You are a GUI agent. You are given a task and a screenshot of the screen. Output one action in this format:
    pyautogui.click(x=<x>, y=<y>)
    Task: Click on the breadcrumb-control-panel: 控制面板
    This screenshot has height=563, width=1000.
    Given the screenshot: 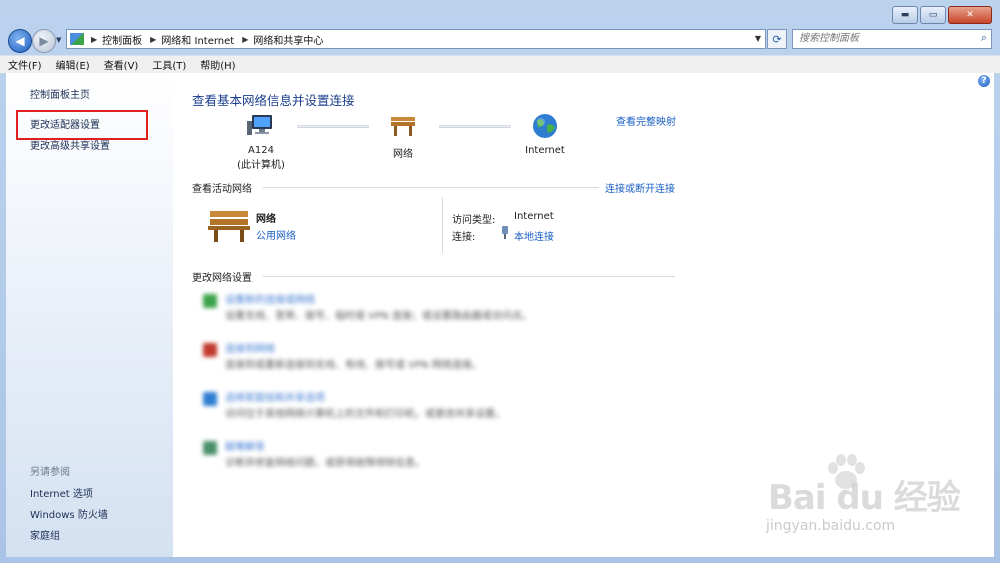 What is the action you would take?
    pyautogui.click(x=122, y=39)
    